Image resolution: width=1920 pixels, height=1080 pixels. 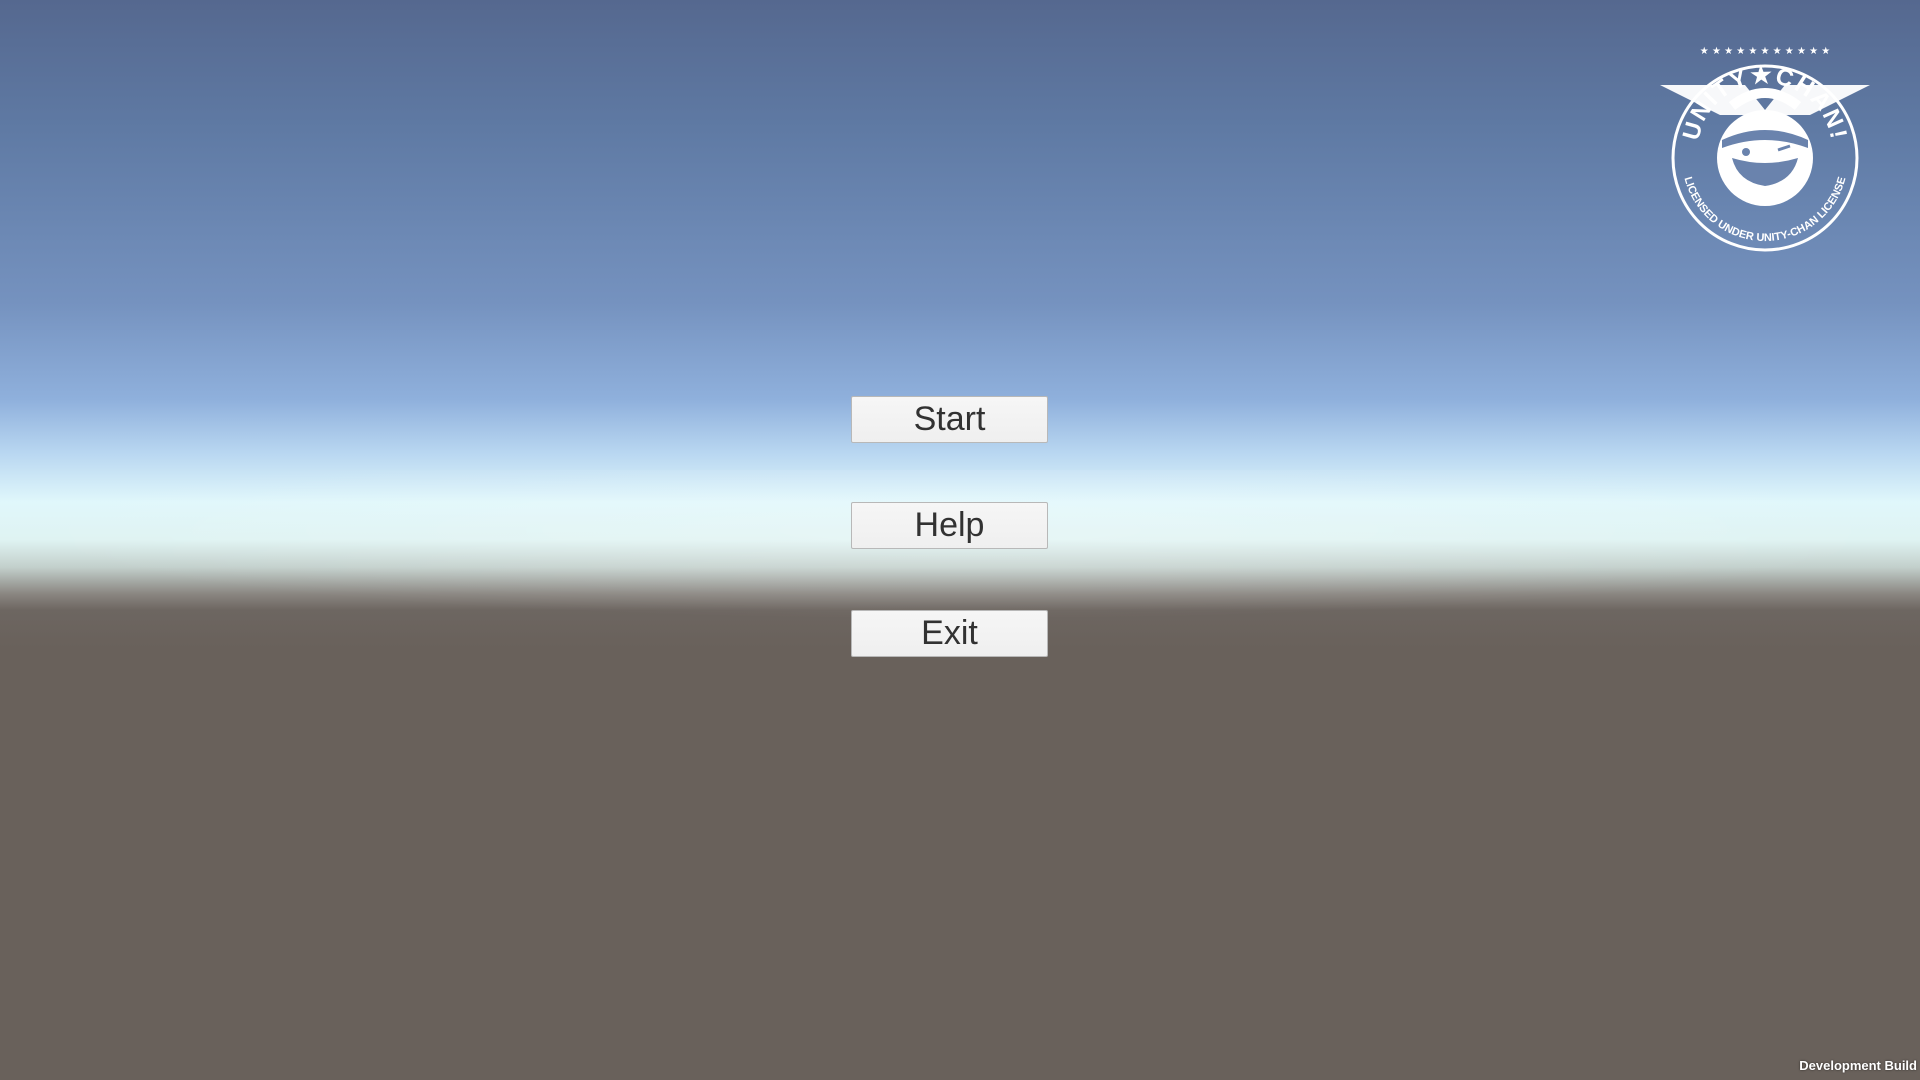 What do you see at coordinates (1858, 1065) in the screenshot?
I see `development-build-label: Development Build` at bounding box center [1858, 1065].